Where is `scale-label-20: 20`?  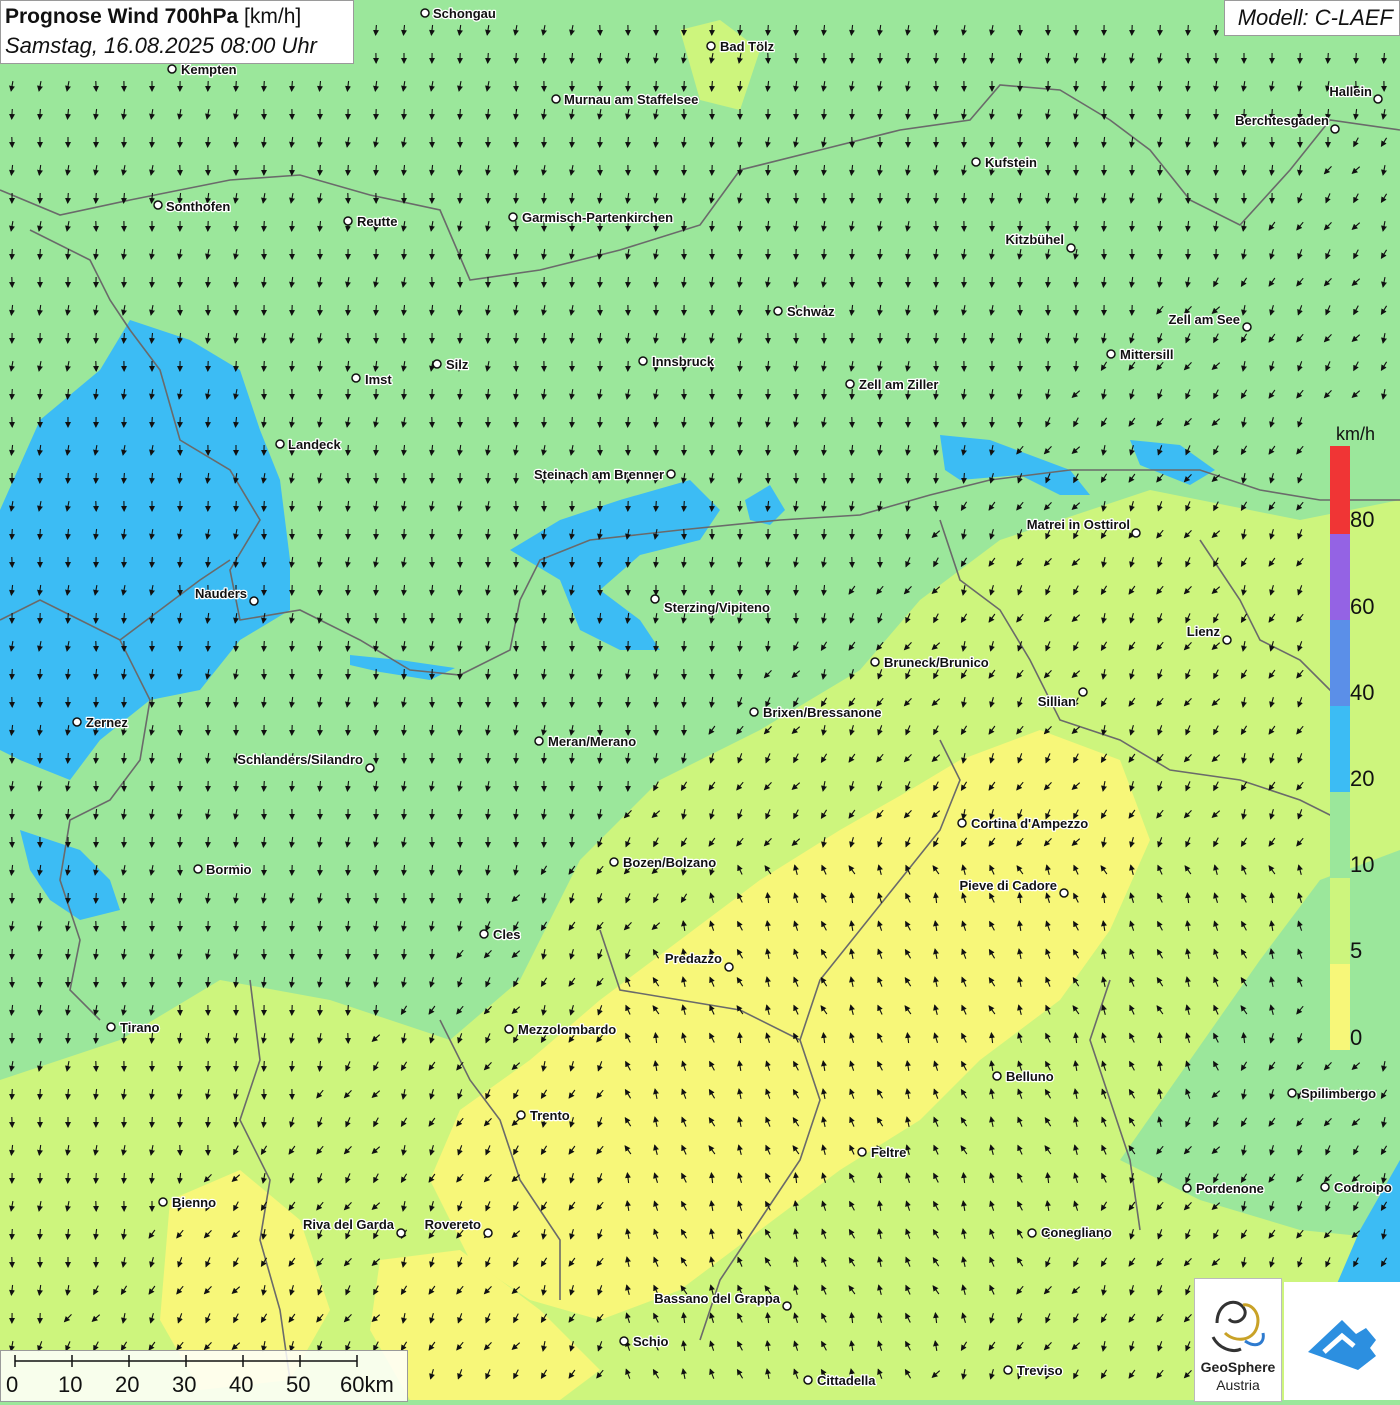
scale-label-20: 20 is located at coordinates (127, 1385).